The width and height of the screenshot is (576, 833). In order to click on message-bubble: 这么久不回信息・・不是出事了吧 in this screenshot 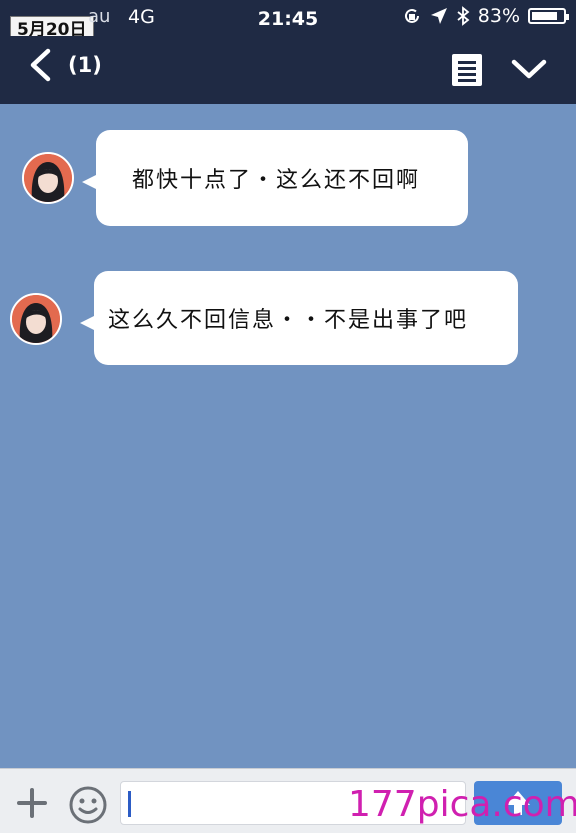, I will do `click(299, 318)`.